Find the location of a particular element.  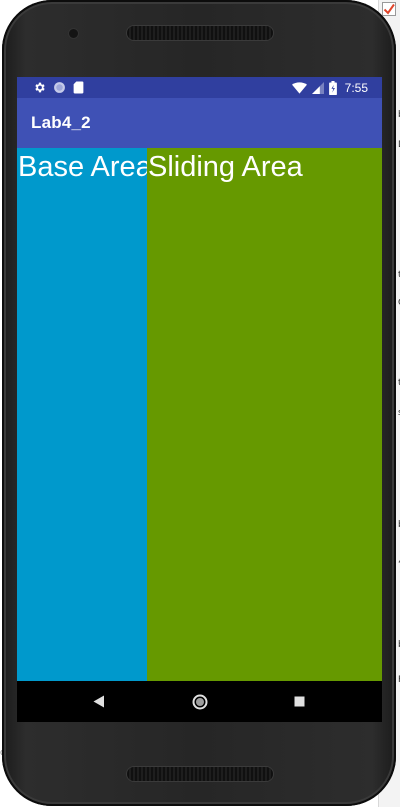

bottom-speaker is located at coordinates (200, 774).